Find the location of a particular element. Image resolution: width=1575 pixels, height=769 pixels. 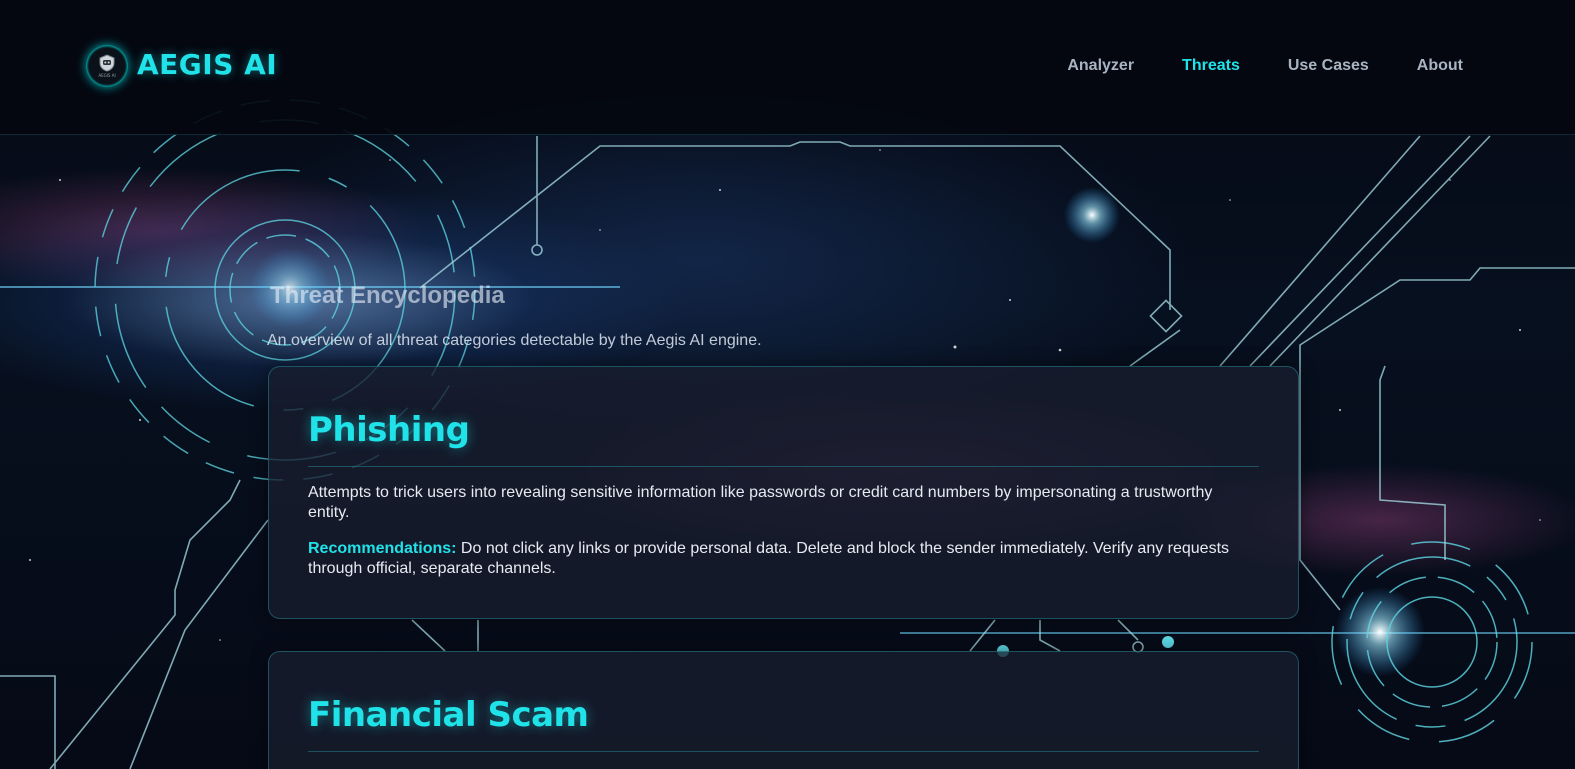

page-title: Threat Encyclopedia is located at coordinates (387, 295).